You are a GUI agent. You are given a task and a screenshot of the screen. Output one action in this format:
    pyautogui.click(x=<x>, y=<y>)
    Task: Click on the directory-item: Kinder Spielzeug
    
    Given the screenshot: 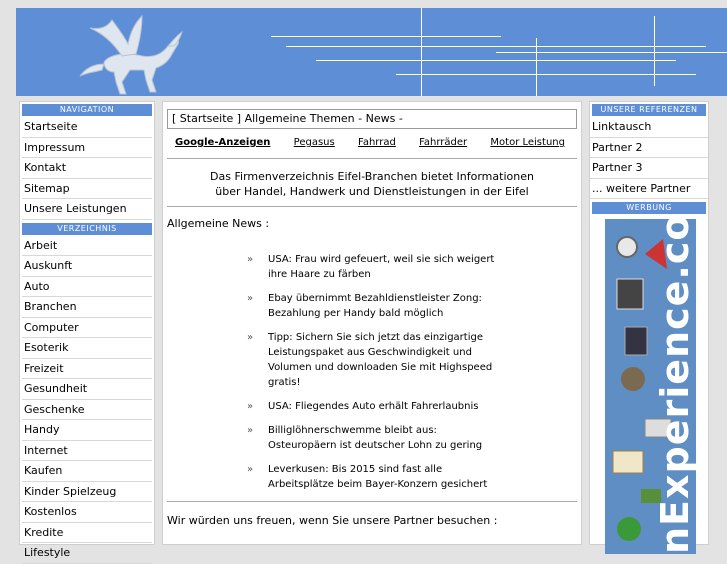 What is the action you would take?
    pyautogui.click(x=87, y=492)
    